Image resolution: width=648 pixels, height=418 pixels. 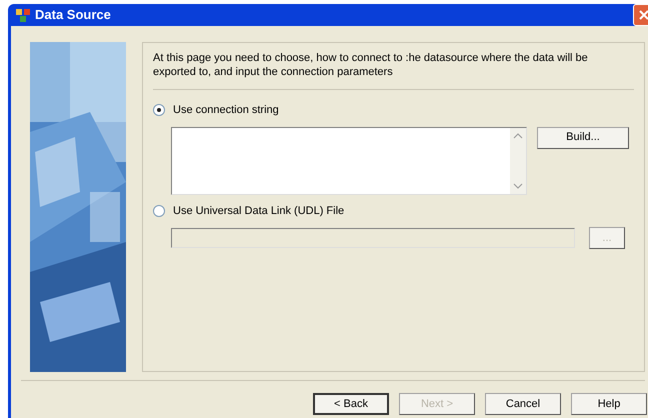 What do you see at coordinates (23, 15) in the screenshot?
I see `app-icon` at bounding box center [23, 15].